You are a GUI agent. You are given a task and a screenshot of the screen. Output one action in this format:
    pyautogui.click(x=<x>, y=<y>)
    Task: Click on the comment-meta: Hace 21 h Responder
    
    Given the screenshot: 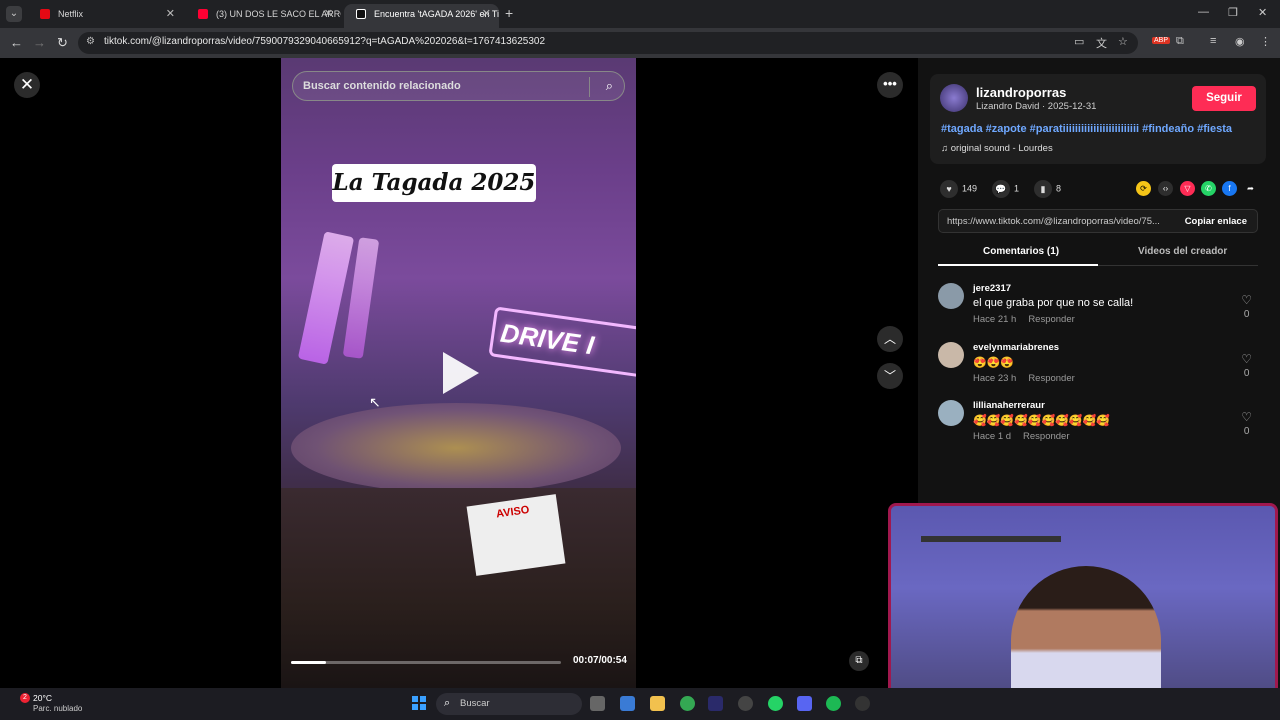 What is the action you would take?
    pyautogui.click(x=1024, y=319)
    